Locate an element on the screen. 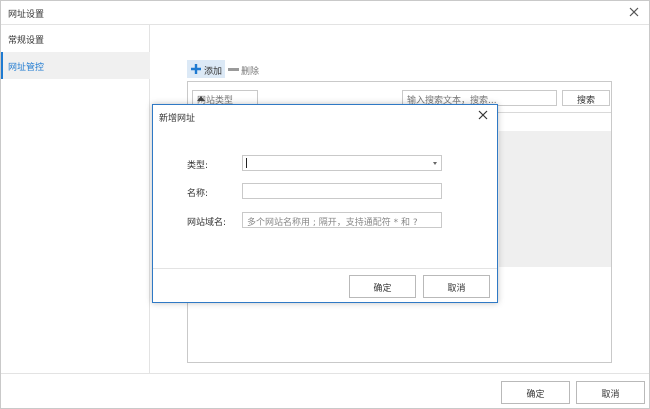 The height and width of the screenshot is (409, 650). cancel-button: 取消 is located at coordinates (610, 392).